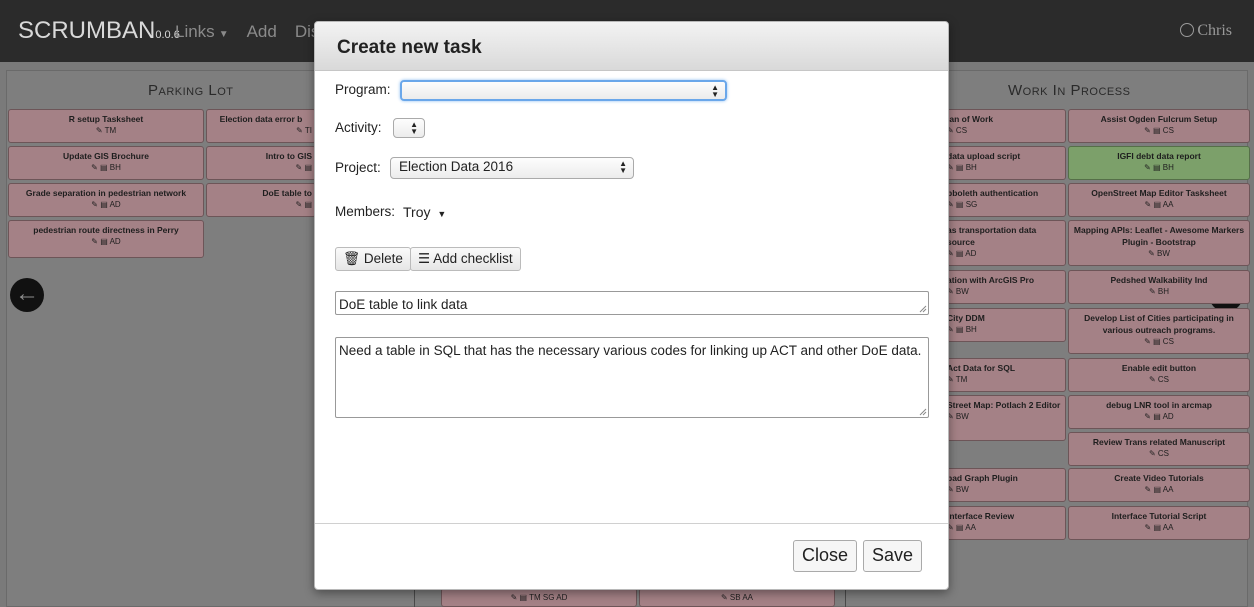 The width and height of the screenshot is (1254, 607). Describe the element at coordinates (442, 214) in the screenshot. I see `caret-down-icon: ▼` at that location.